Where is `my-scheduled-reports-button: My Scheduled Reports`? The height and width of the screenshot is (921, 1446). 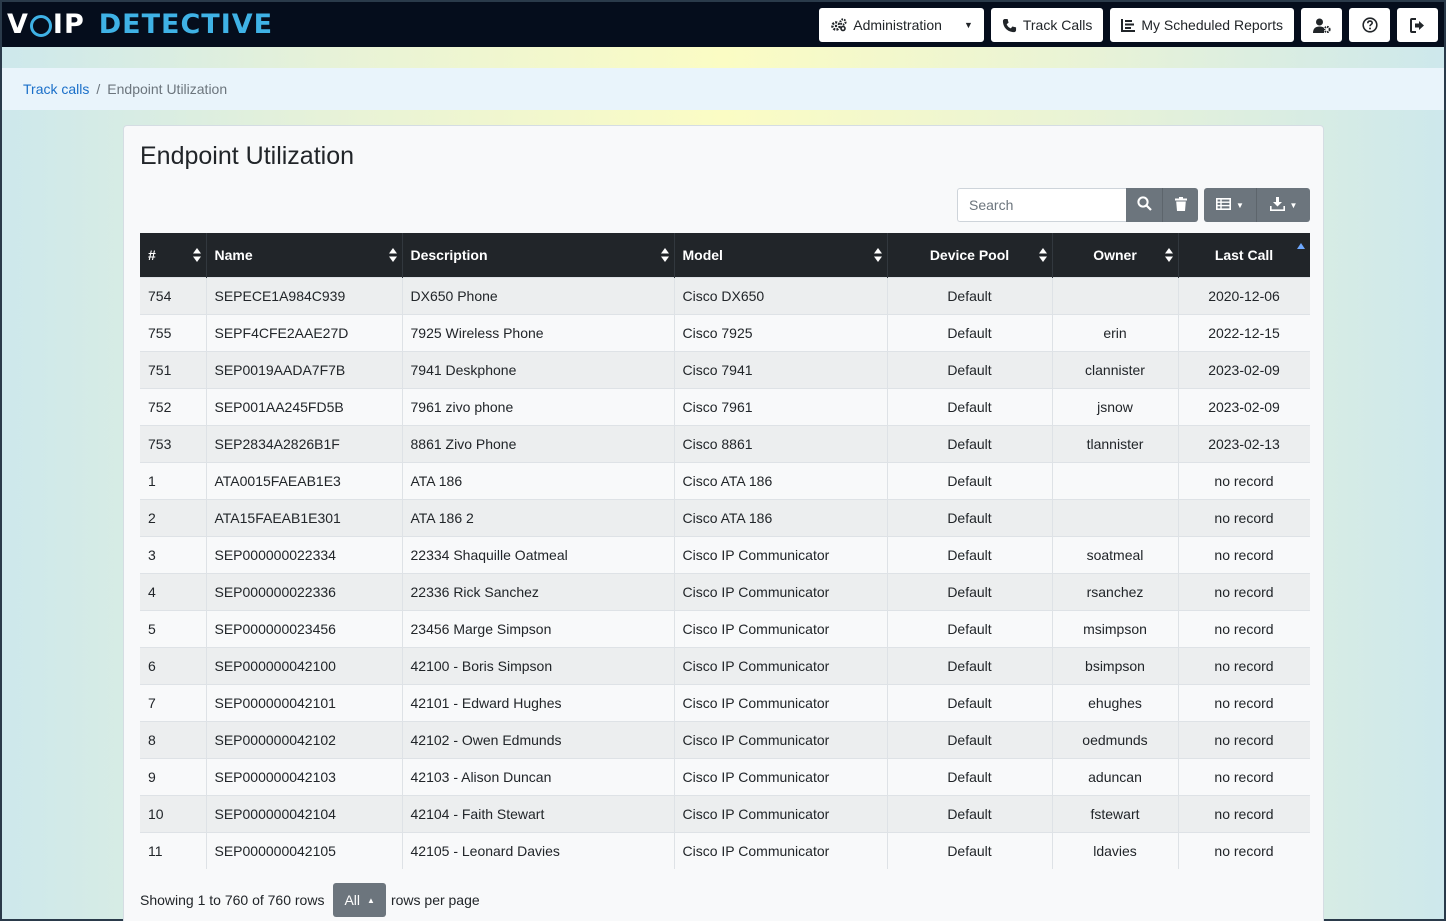 my-scheduled-reports-button: My Scheduled Reports is located at coordinates (1202, 25).